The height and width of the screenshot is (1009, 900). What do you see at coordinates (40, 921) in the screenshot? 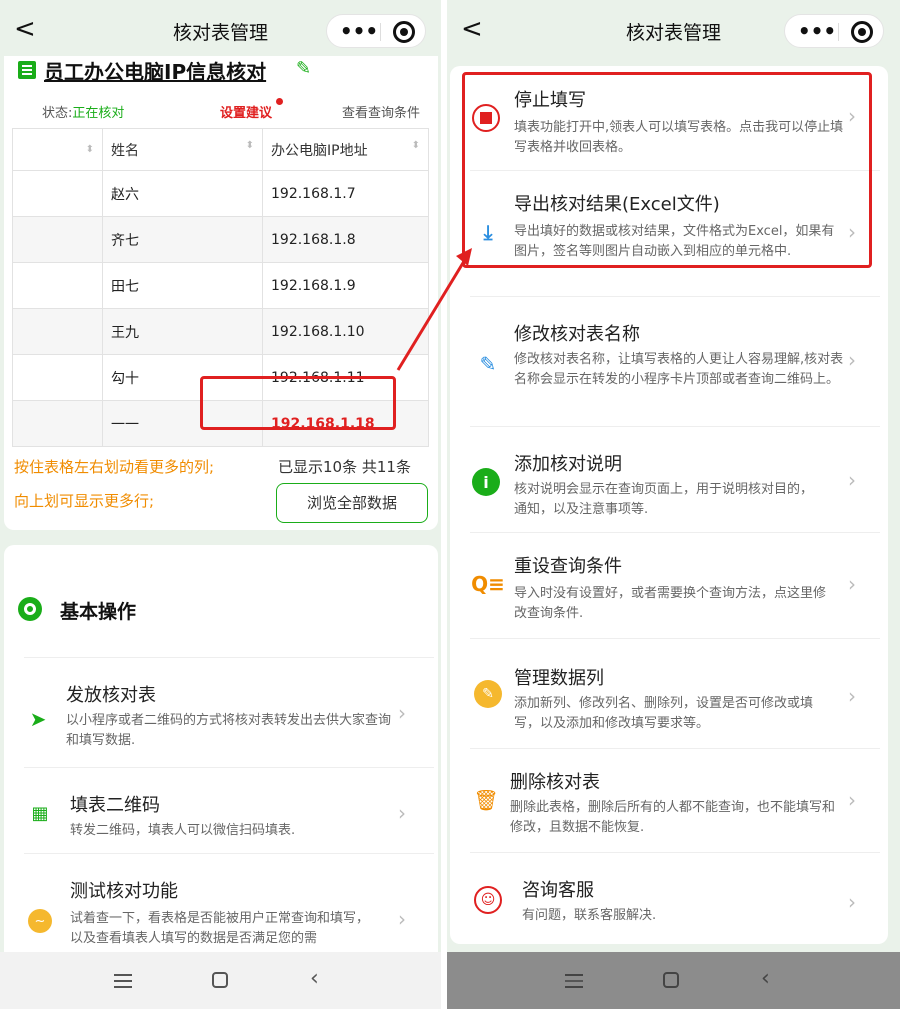
I see `chart-icon: ~` at bounding box center [40, 921].